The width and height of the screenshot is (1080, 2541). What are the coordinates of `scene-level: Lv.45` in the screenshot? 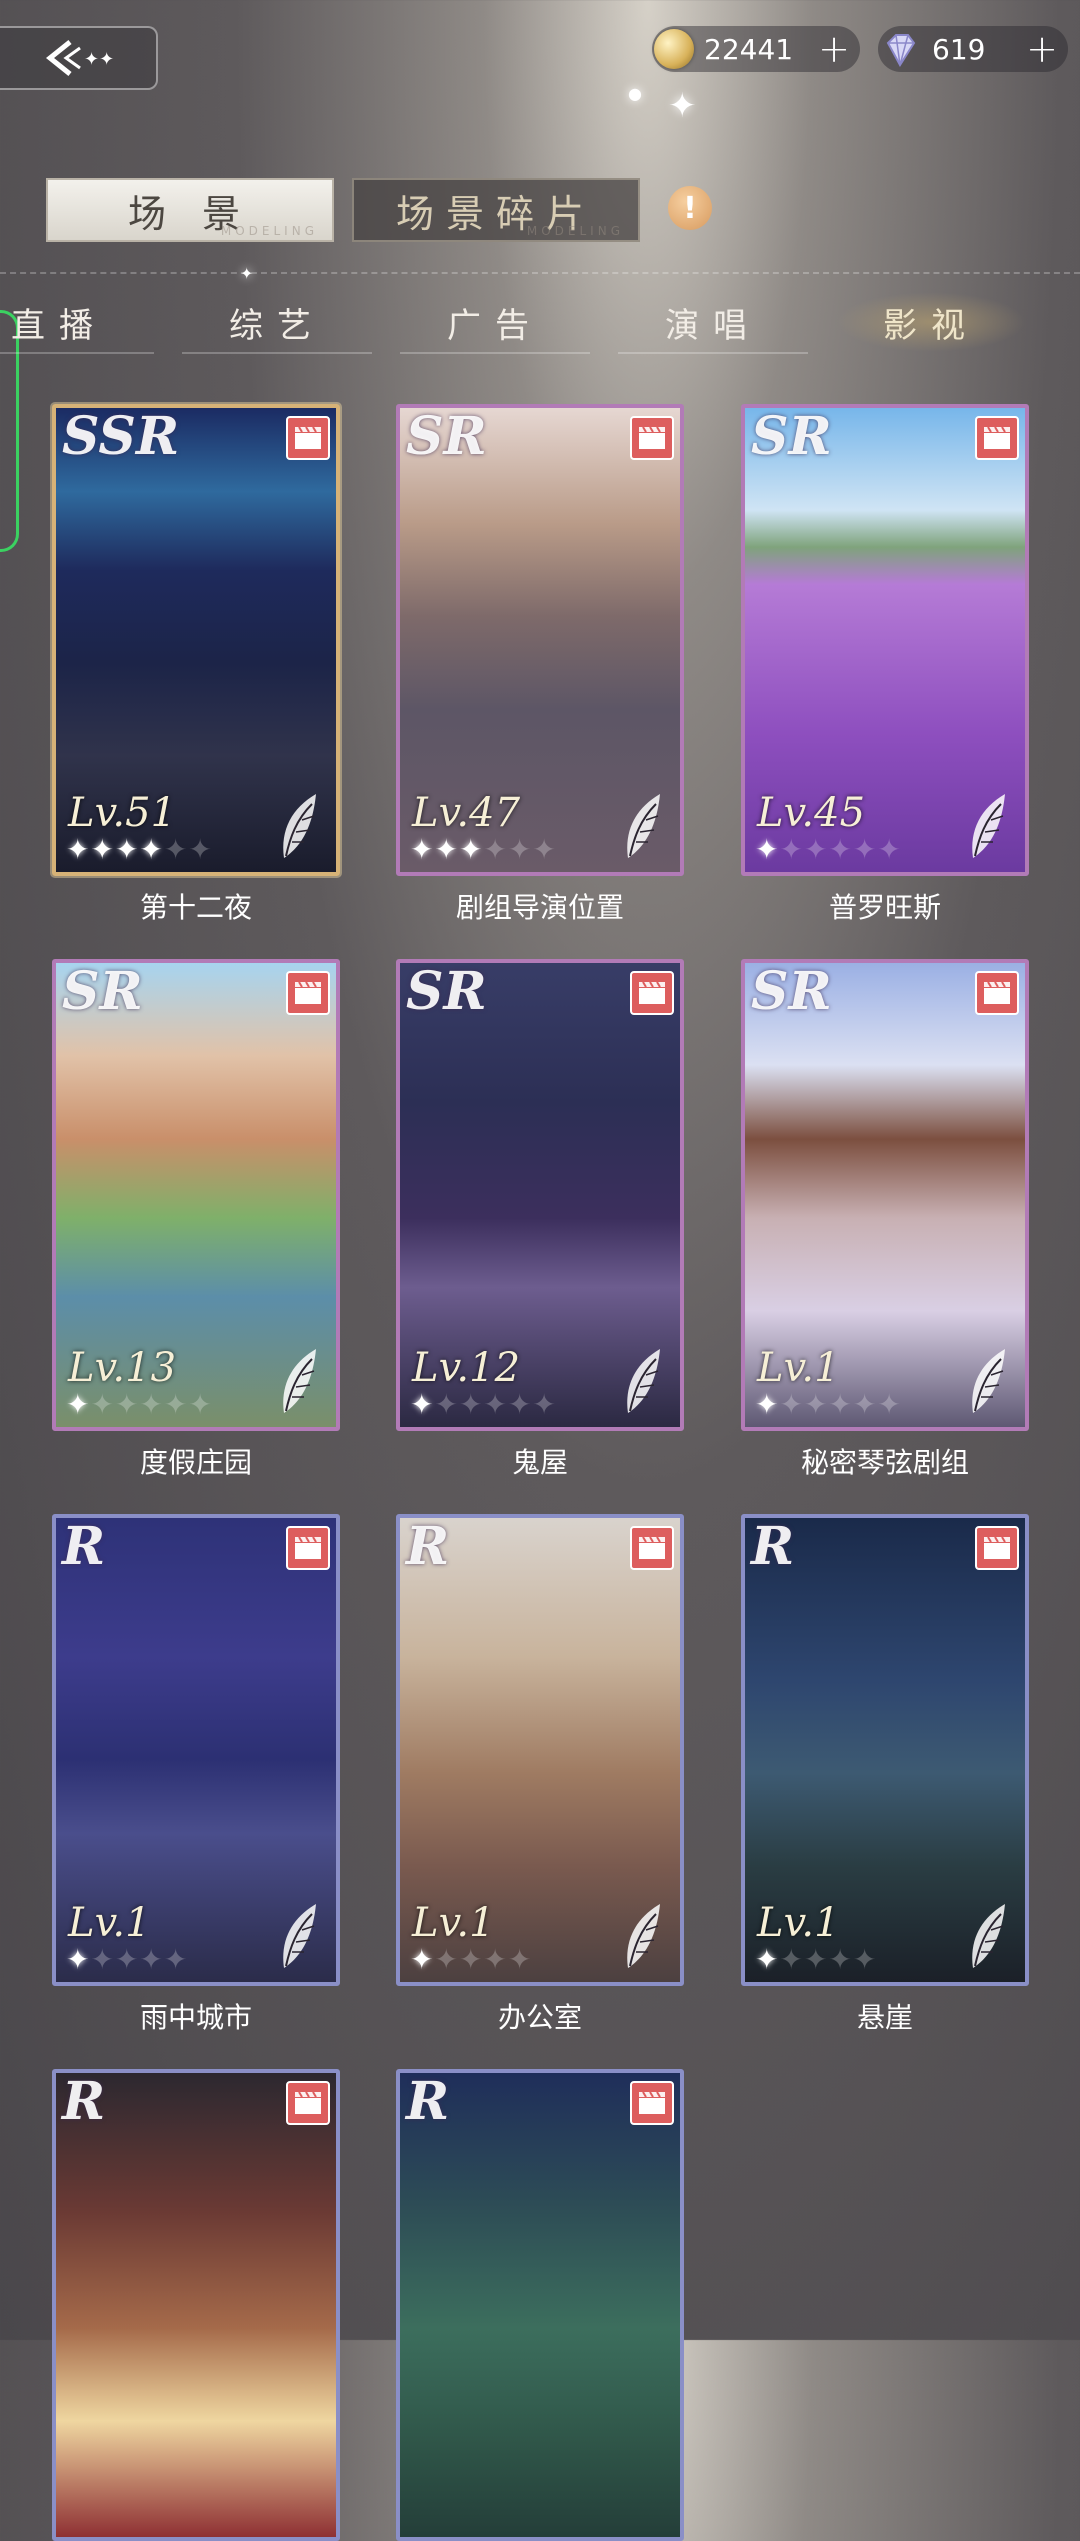 It's located at (811, 813).